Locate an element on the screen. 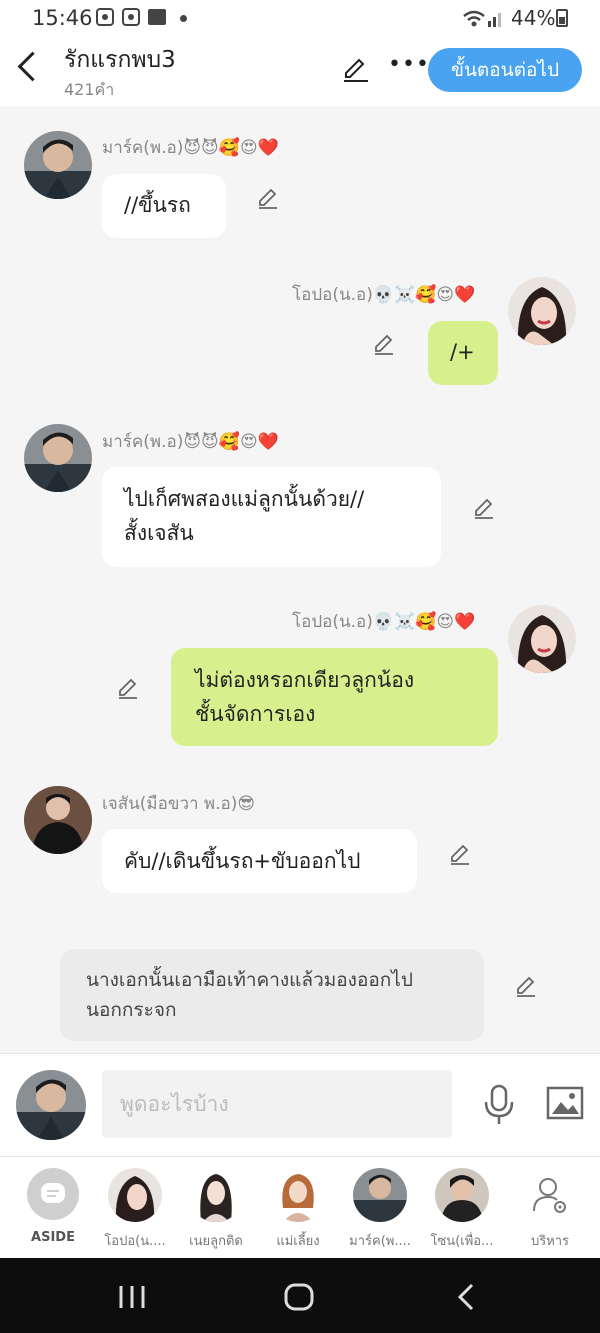  aside-text-line: นอกกระจก is located at coordinates (131, 1010).